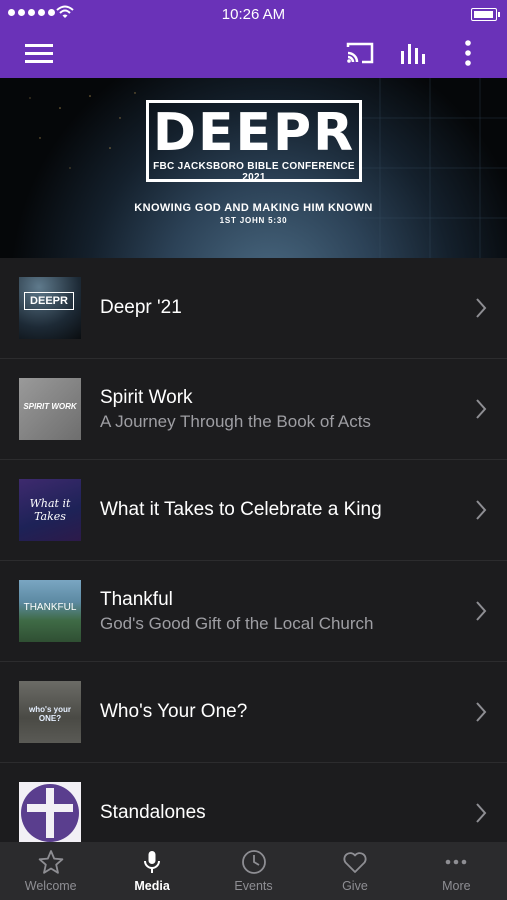 The image size is (507, 900). Describe the element at coordinates (50, 607) in the screenshot. I see `thumbnail-text: THANKFUL` at that location.